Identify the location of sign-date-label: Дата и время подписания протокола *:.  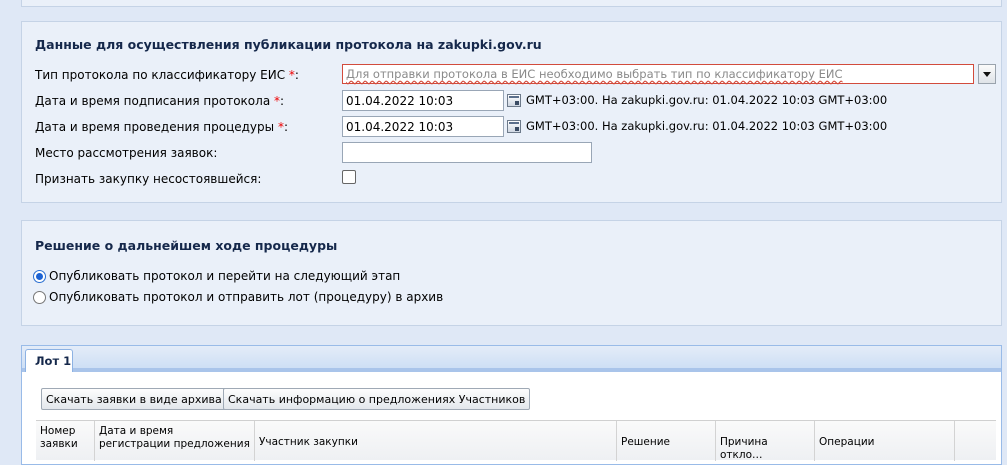
(160, 101).